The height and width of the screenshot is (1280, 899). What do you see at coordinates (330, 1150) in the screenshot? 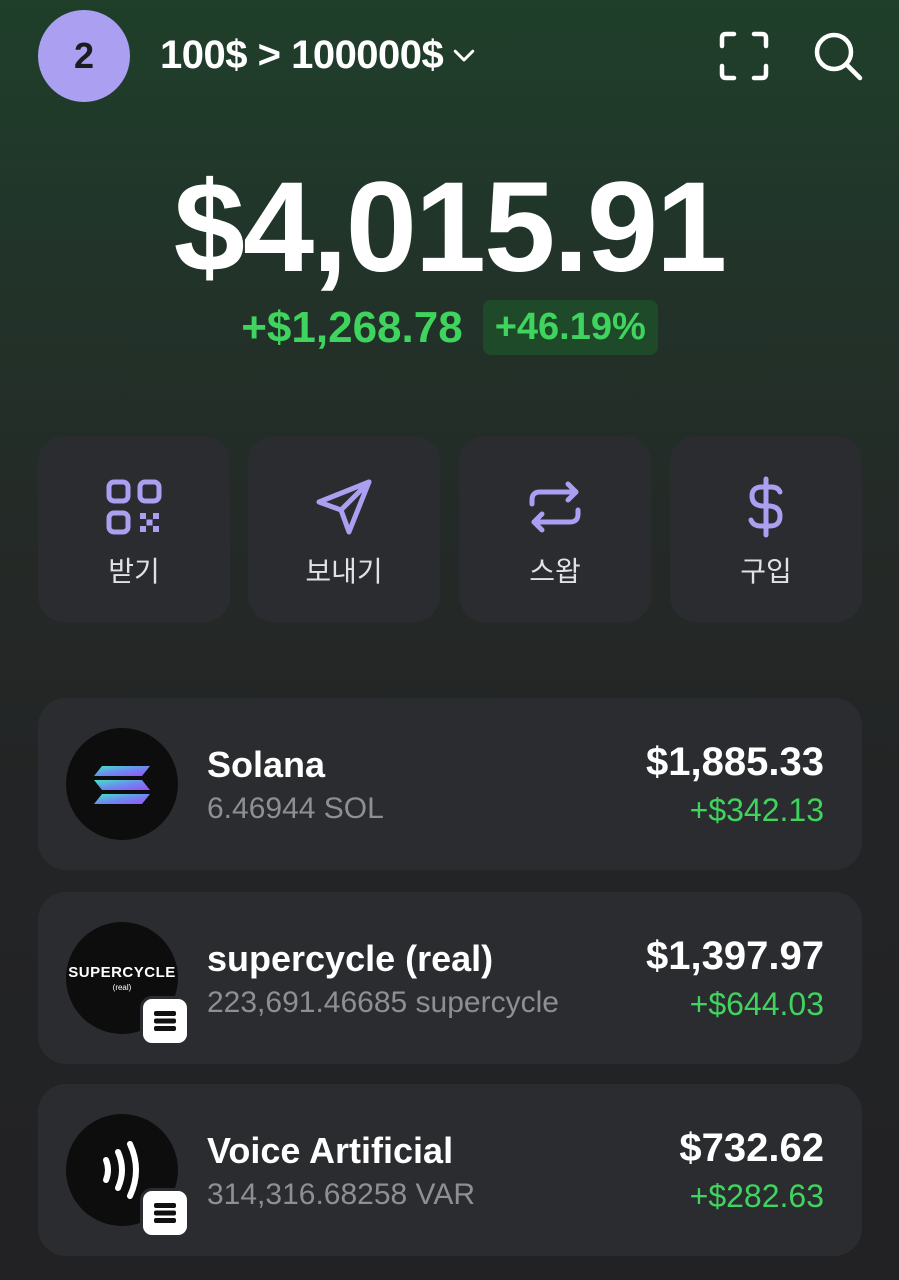
I see `token-name: Voice Artificial` at bounding box center [330, 1150].